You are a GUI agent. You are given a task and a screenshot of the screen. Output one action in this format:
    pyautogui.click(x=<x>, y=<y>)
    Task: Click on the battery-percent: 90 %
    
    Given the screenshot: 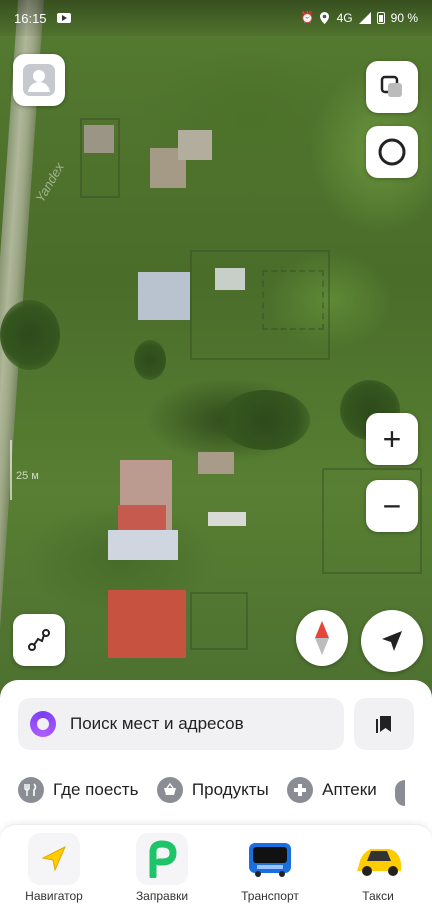 What is the action you would take?
    pyautogui.click(x=404, y=18)
    